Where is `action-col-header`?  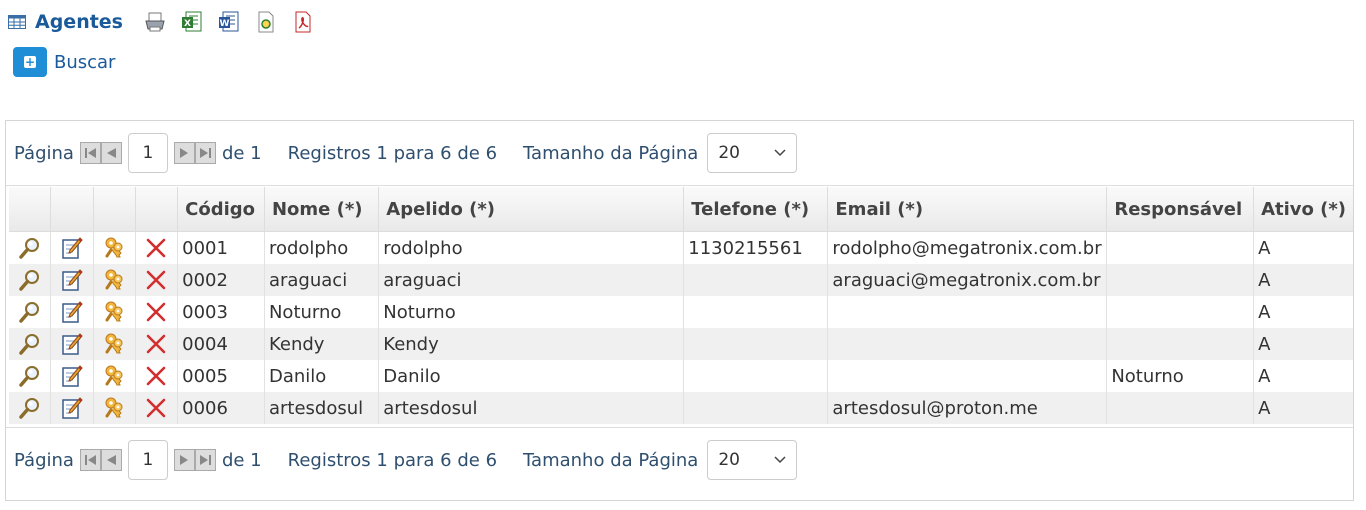
action-col-header is located at coordinates (30, 209).